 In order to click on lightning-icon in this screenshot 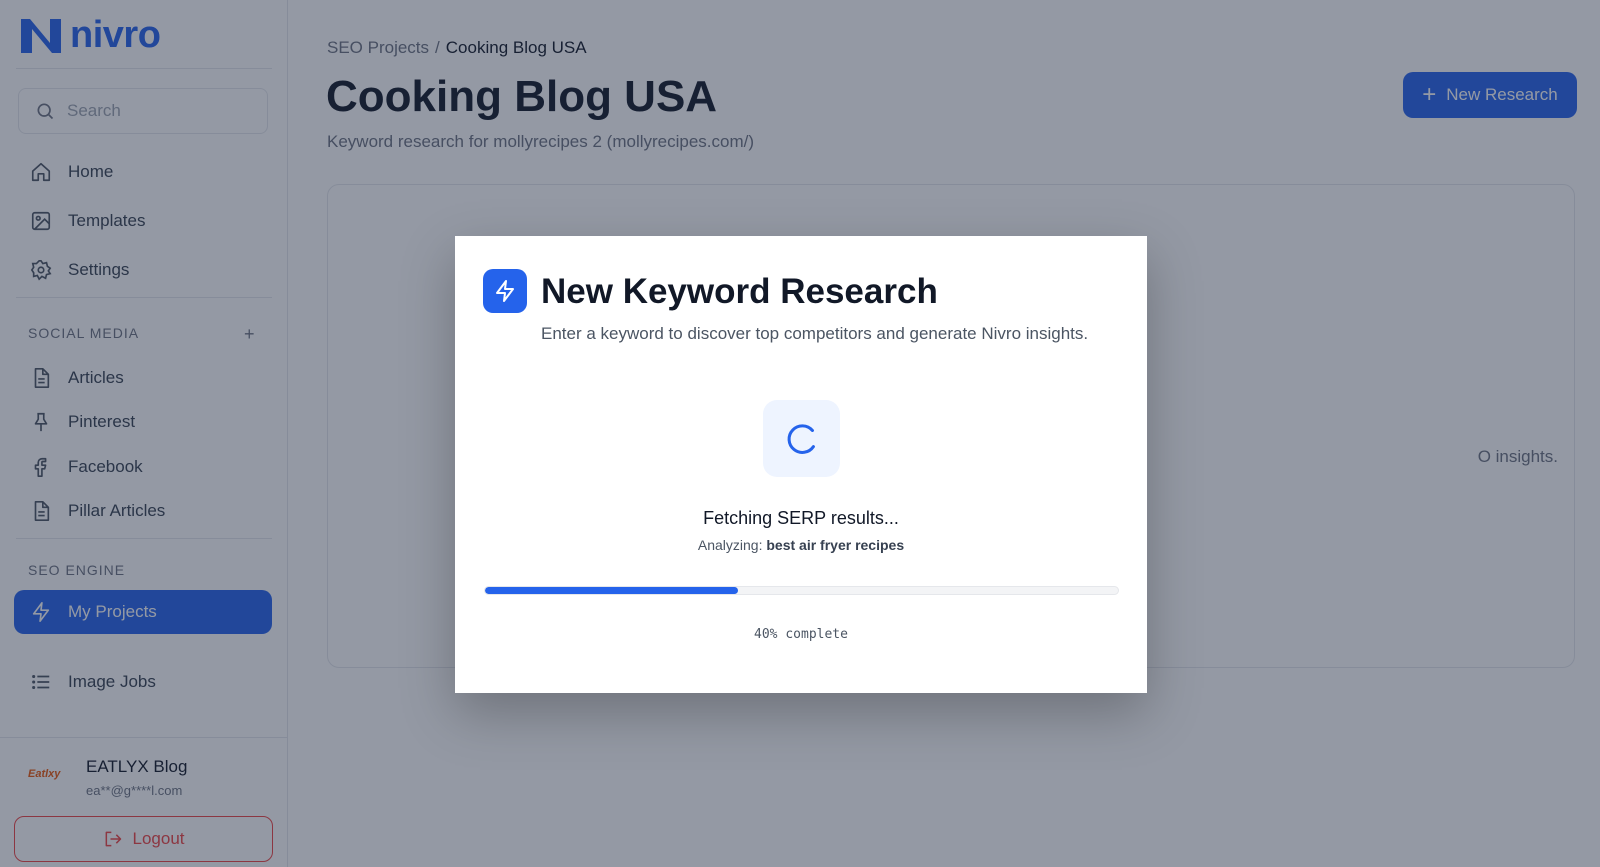, I will do `click(505, 291)`.